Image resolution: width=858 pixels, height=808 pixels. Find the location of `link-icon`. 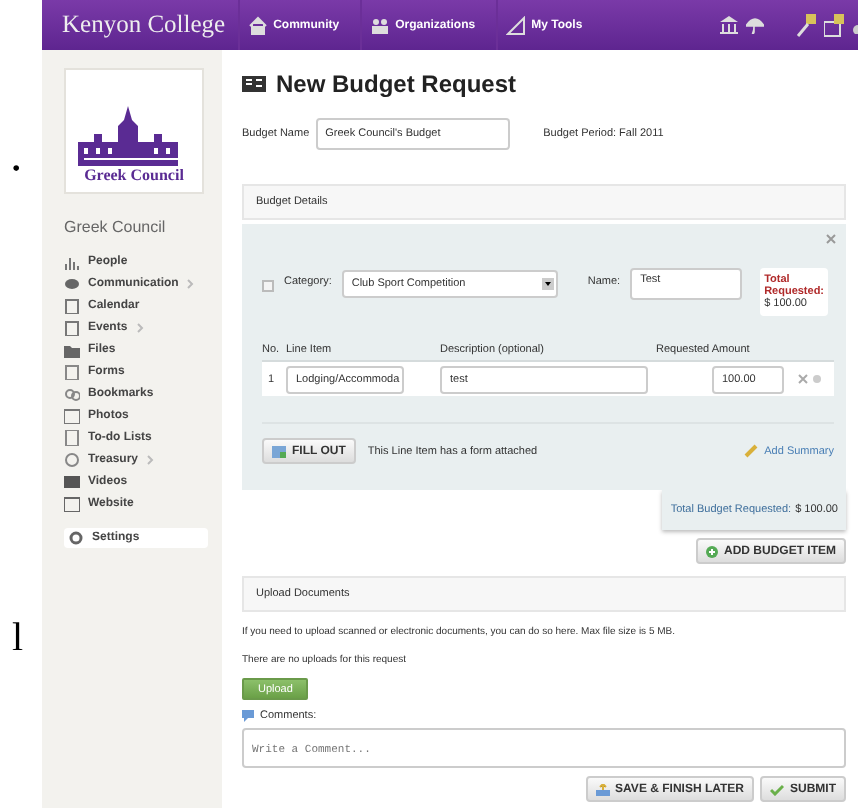

link-icon is located at coordinates (72, 393).